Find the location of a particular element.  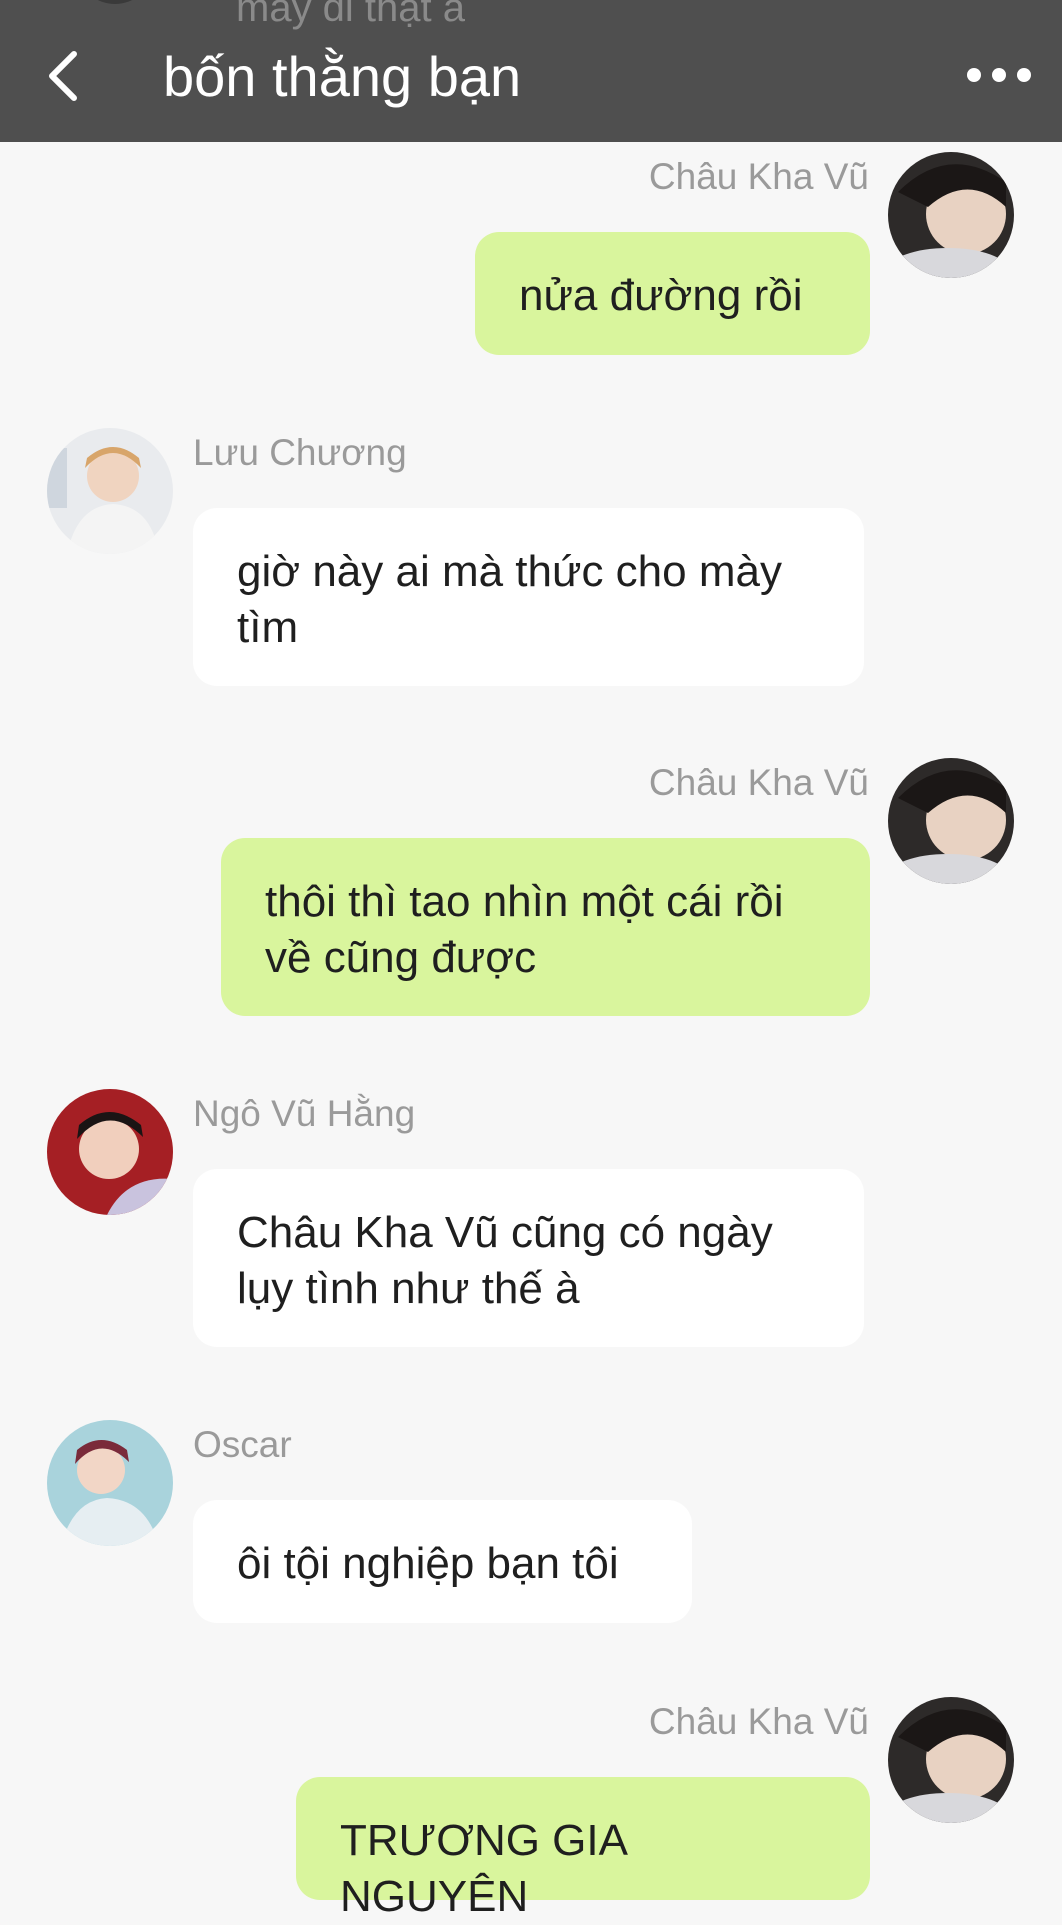

sender-name: Oscar is located at coordinates (242, 1444).